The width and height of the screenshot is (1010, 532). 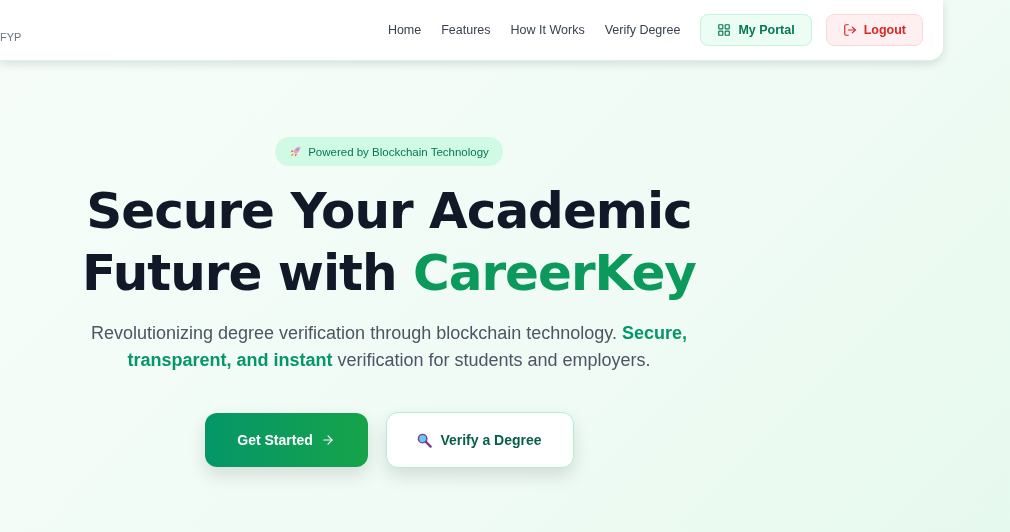 What do you see at coordinates (286, 440) in the screenshot?
I see `get-started-button: Get Started` at bounding box center [286, 440].